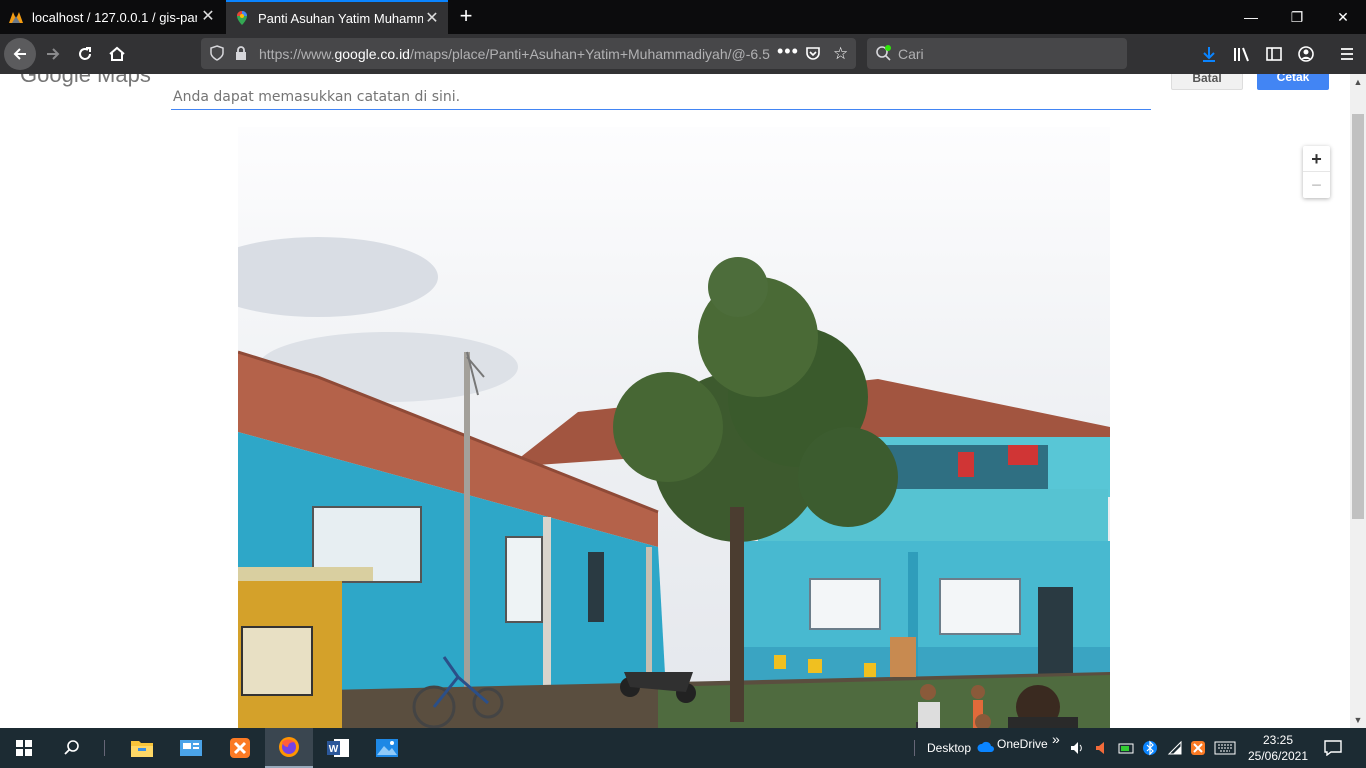 The image size is (1366, 768). I want to click on page-scrollbar: ▲ ▼, so click(1358, 401).